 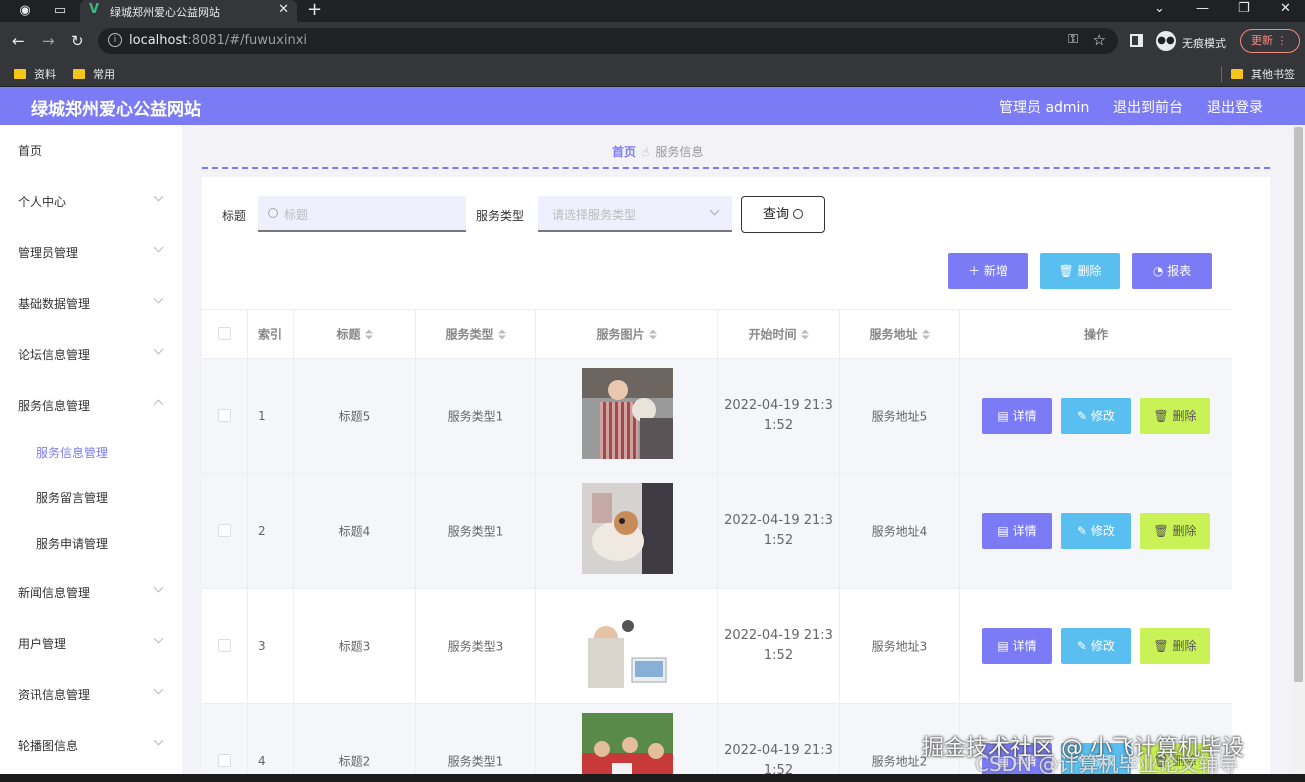 I want to click on site-title: 绿城郑州爱心公益网站, so click(x=116, y=110).